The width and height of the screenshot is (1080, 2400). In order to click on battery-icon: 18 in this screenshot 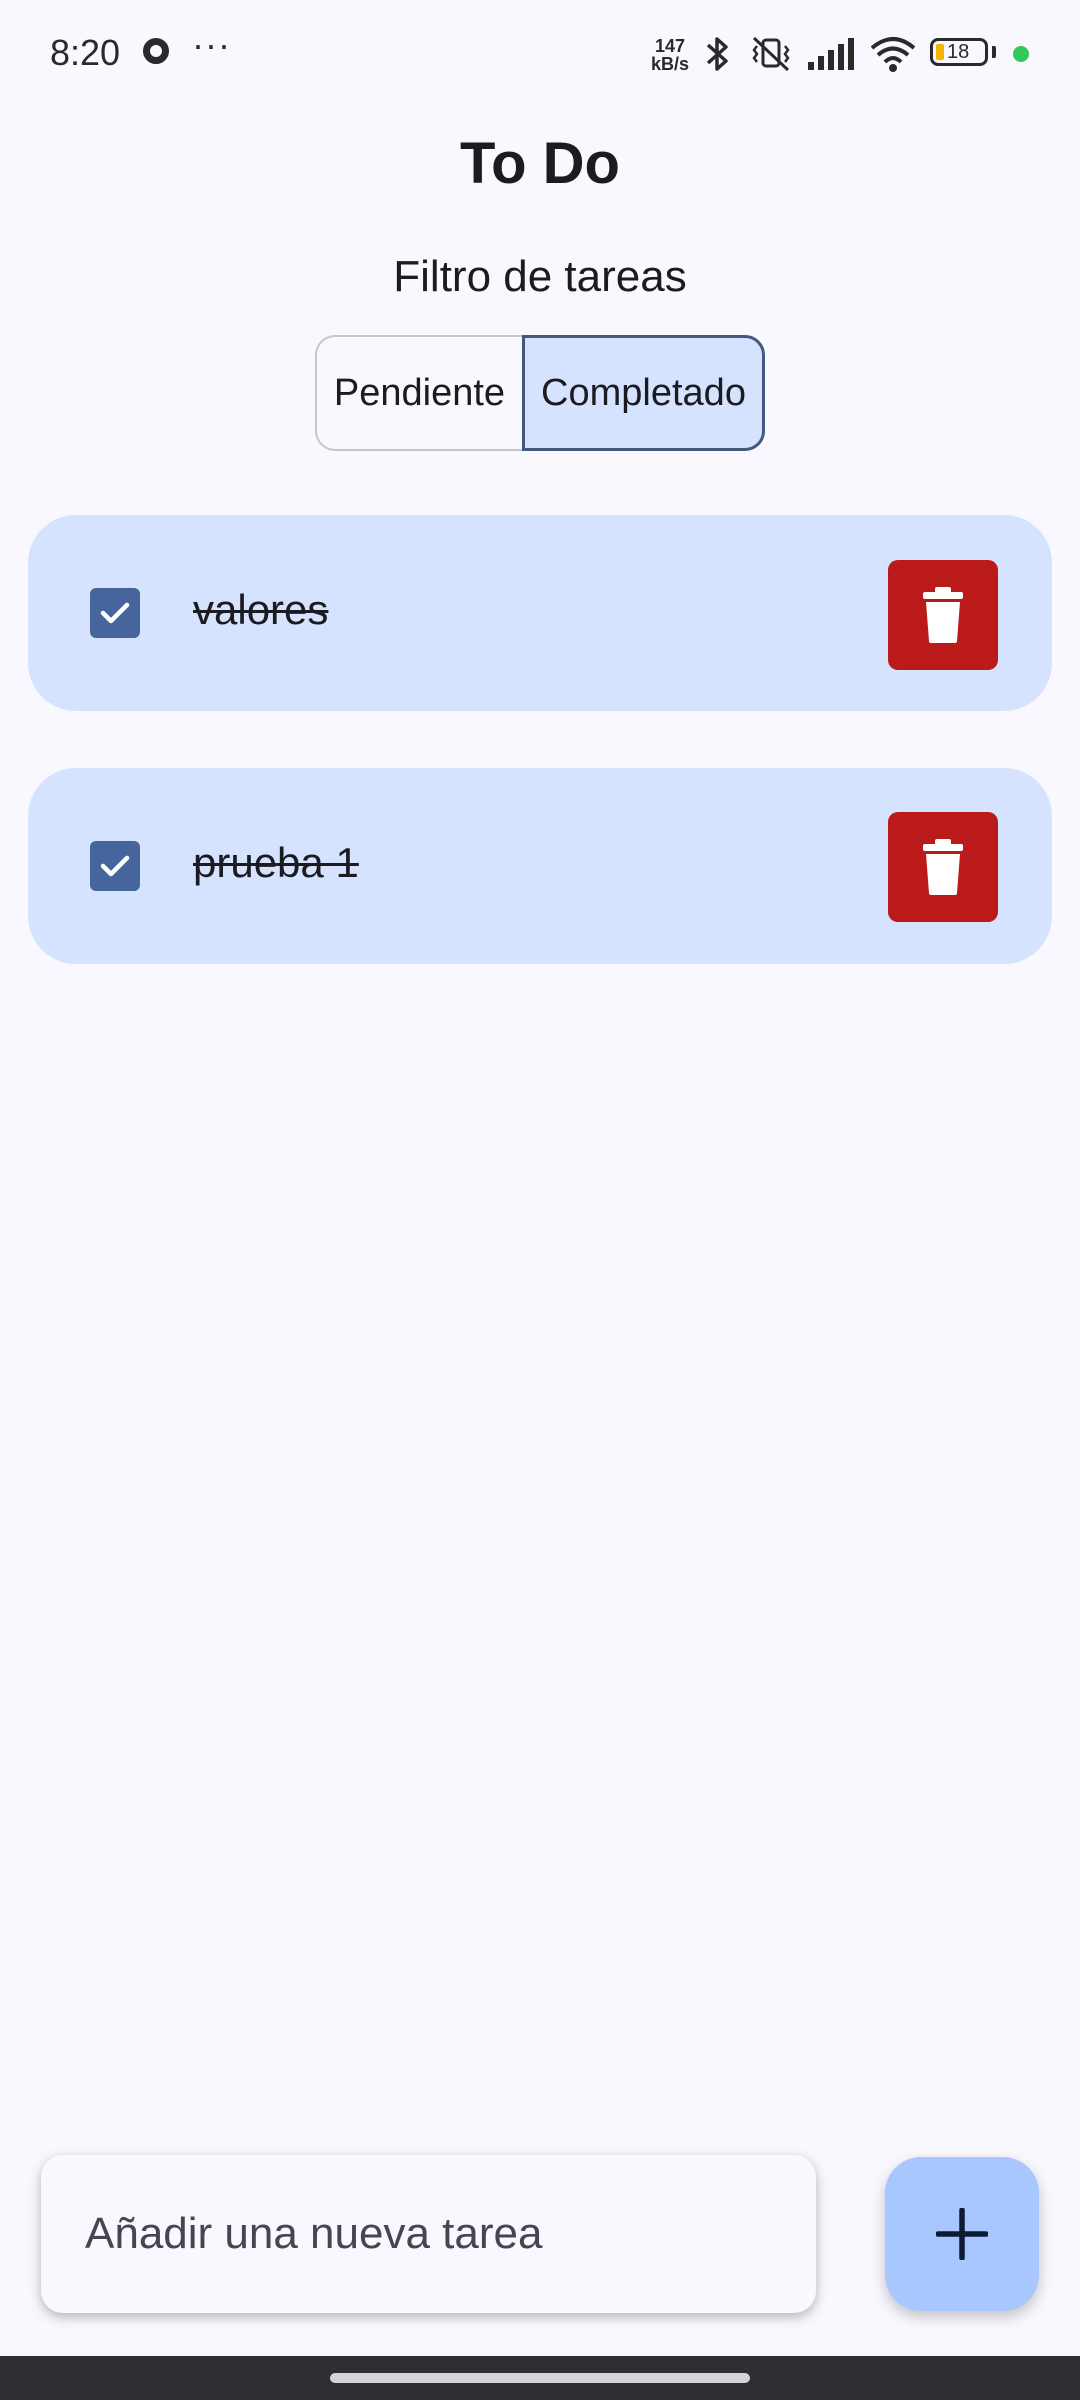, I will do `click(959, 52)`.